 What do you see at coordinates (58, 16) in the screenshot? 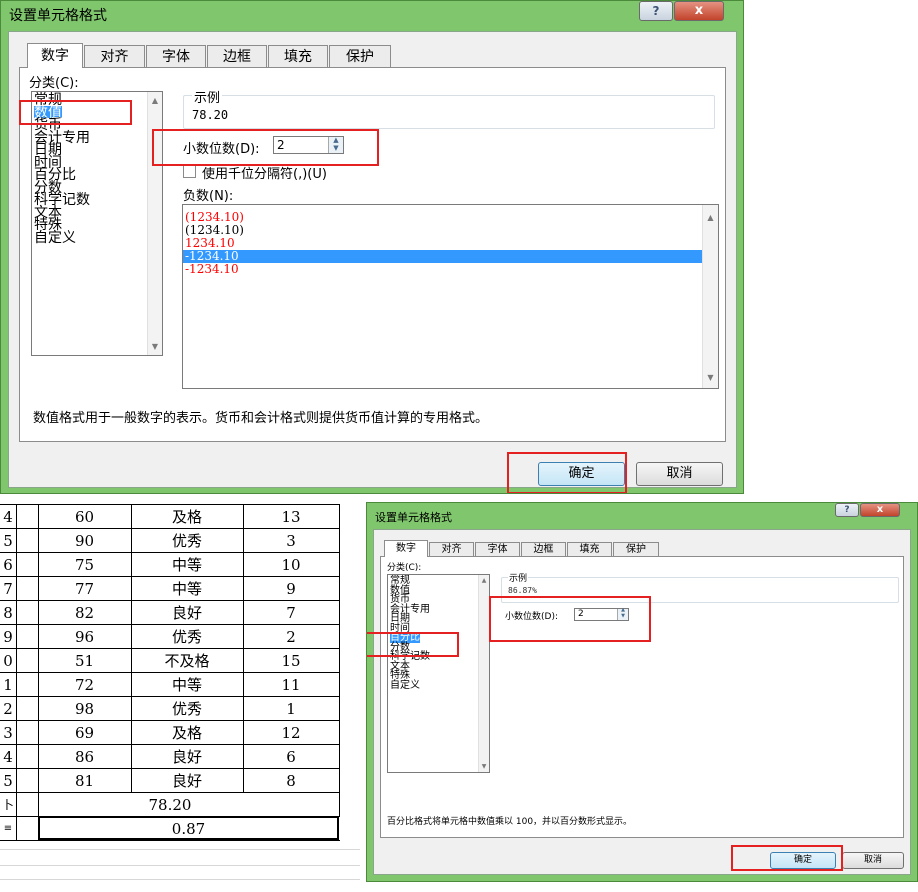
I see `dialog-title: 设置单元格格式` at bounding box center [58, 16].